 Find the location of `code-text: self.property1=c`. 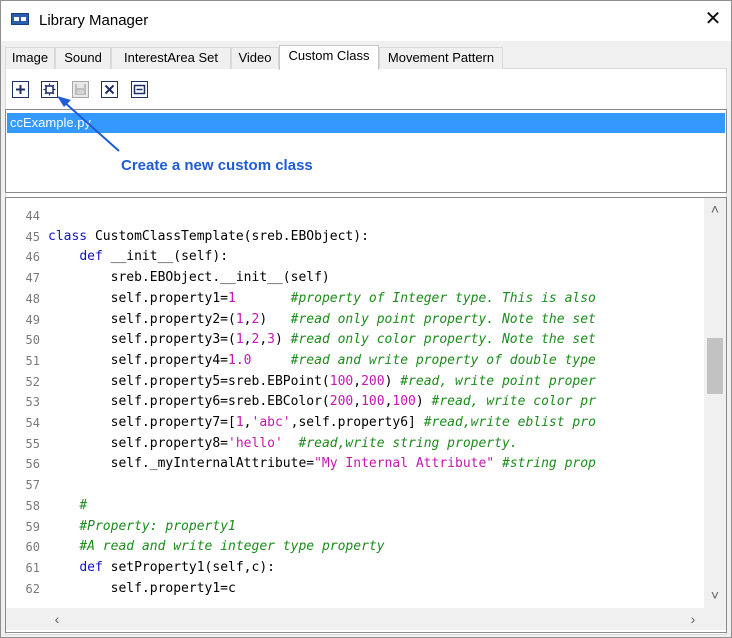

code-text: self.property1=c is located at coordinates (142, 588).